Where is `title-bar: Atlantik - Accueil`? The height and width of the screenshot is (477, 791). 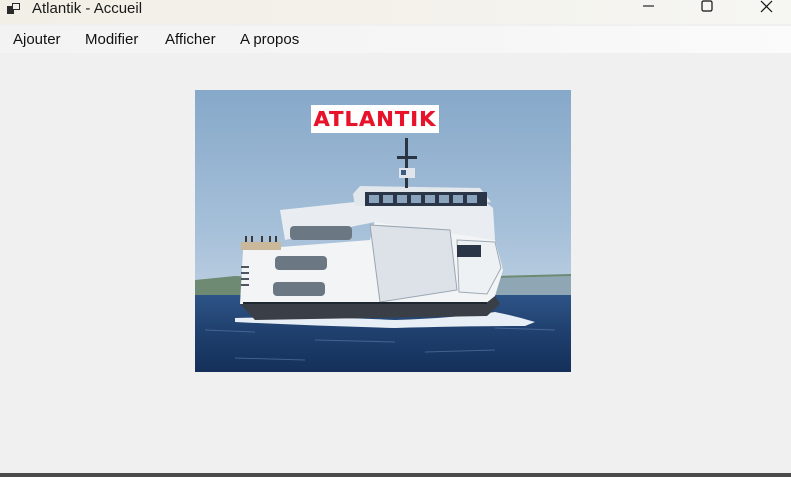 title-bar: Atlantik - Accueil is located at coordinates (395, 12).